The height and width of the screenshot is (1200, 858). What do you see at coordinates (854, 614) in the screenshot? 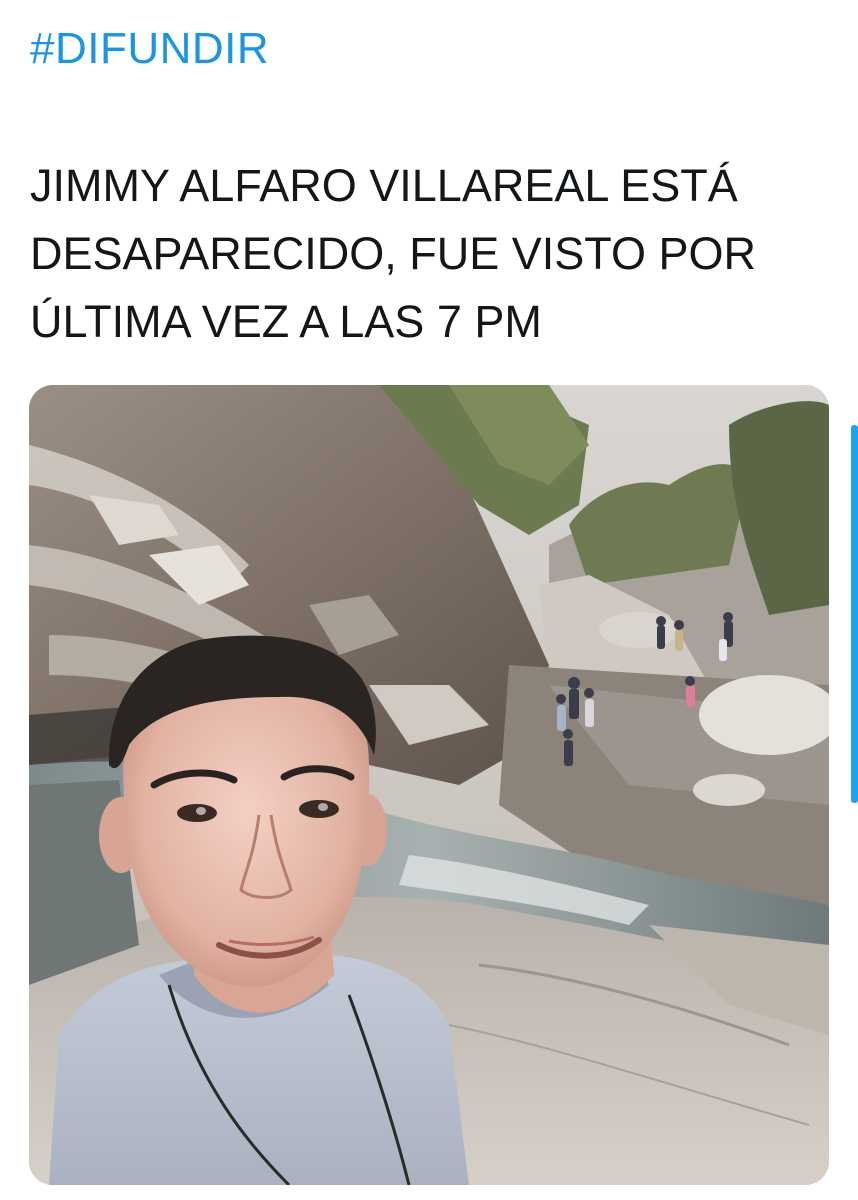
I see `scroll-indicator` at bounding box center [854, 614].